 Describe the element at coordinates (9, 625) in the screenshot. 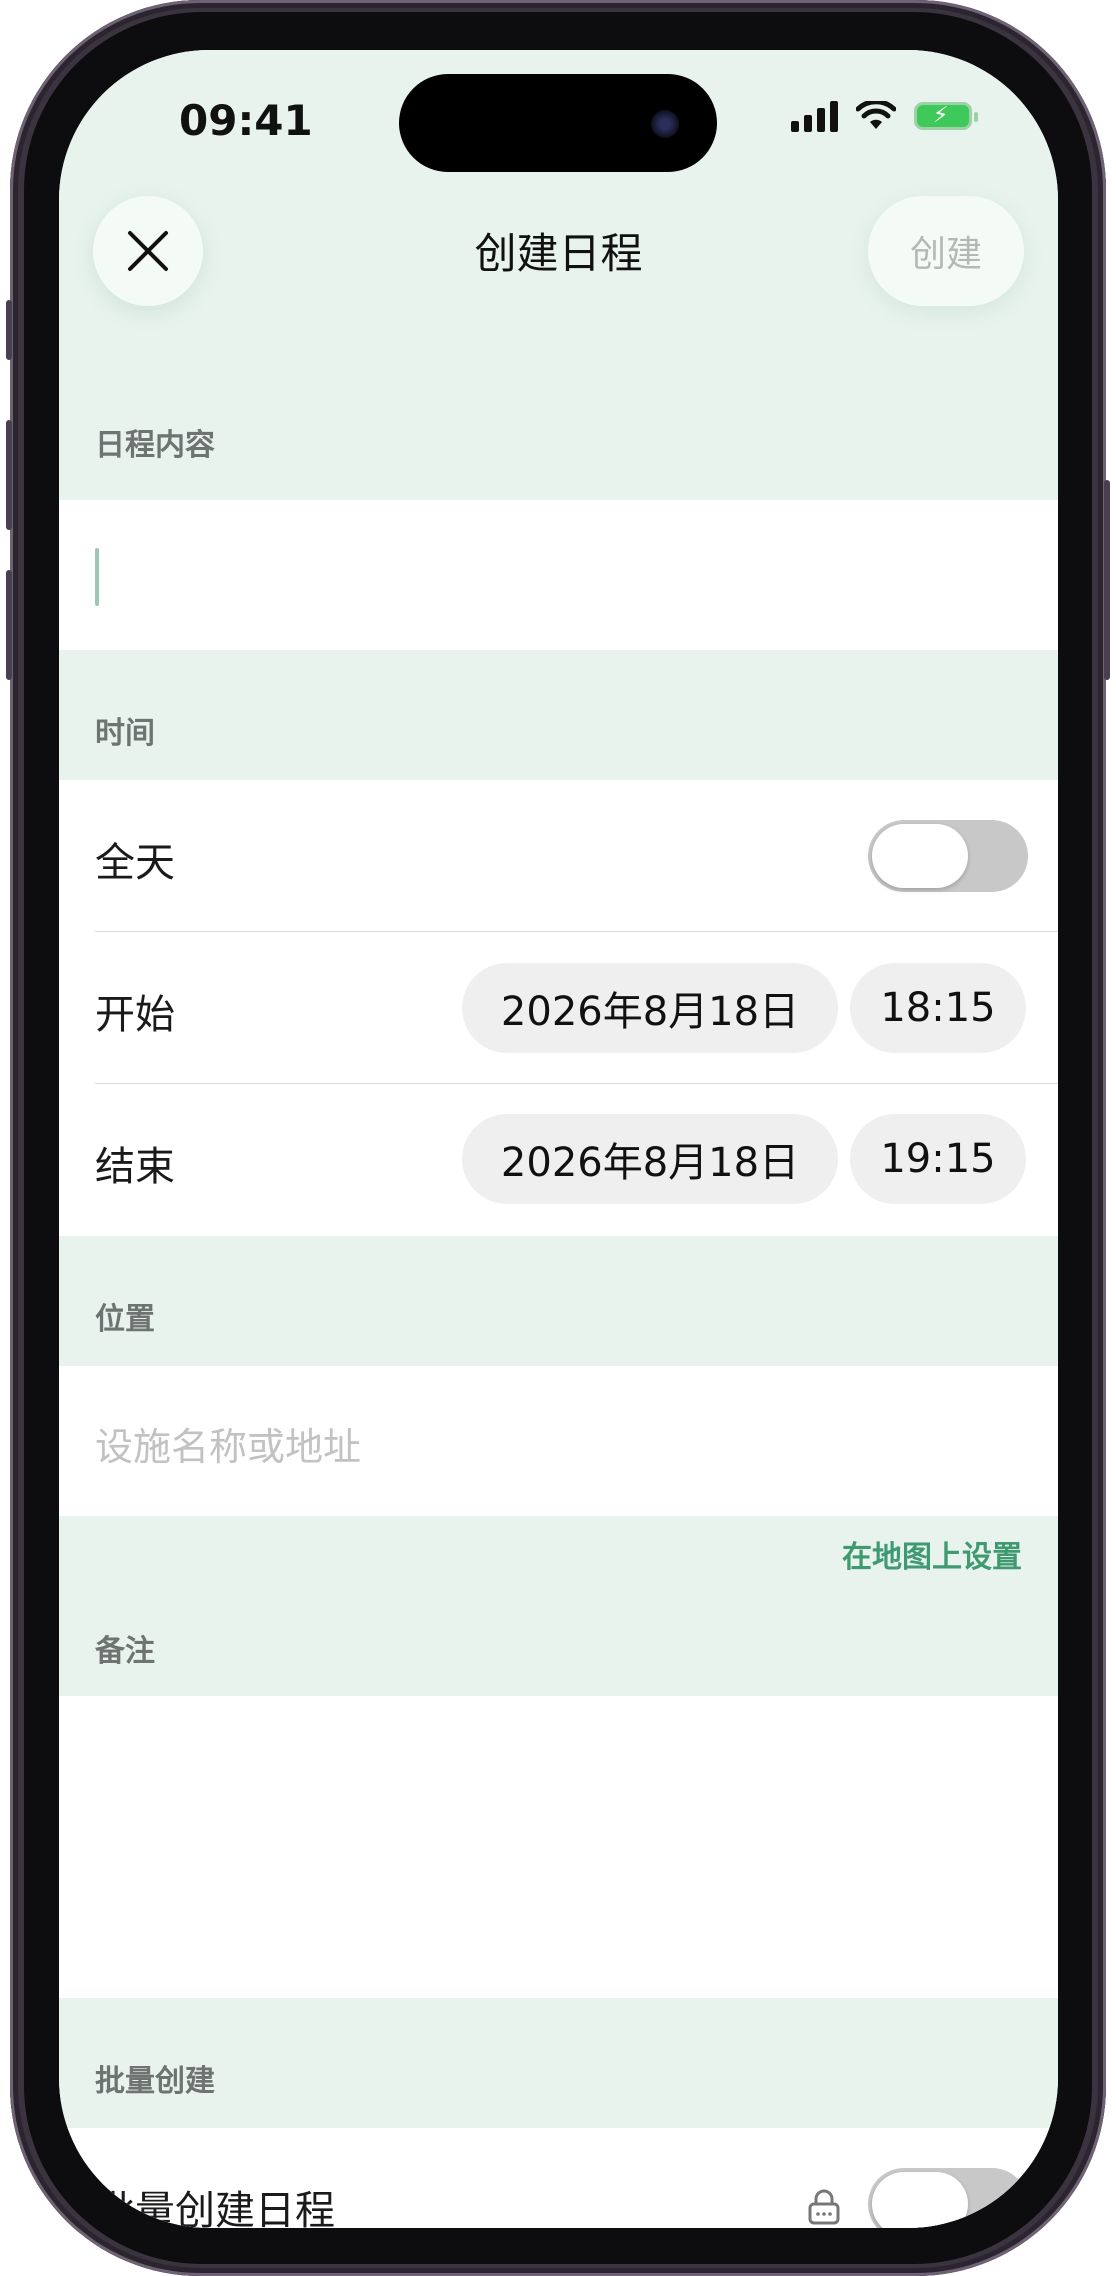

I see `volume-down-button` at that location.